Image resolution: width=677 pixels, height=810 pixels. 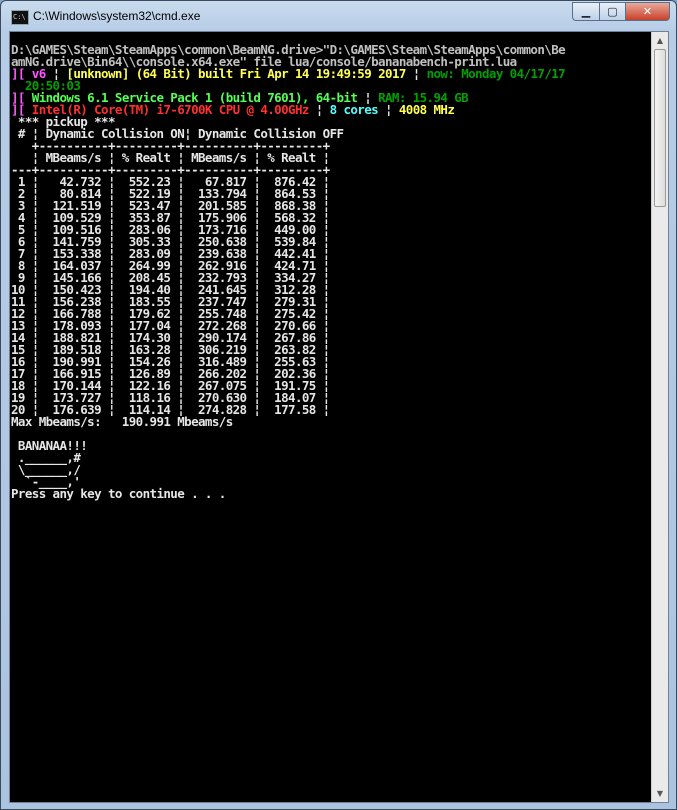 What do you see at coordinates (496, 73) in the screenshot?
I see `current-datetime: now: Monday 04/17/17` at bounding box center [496, 73].